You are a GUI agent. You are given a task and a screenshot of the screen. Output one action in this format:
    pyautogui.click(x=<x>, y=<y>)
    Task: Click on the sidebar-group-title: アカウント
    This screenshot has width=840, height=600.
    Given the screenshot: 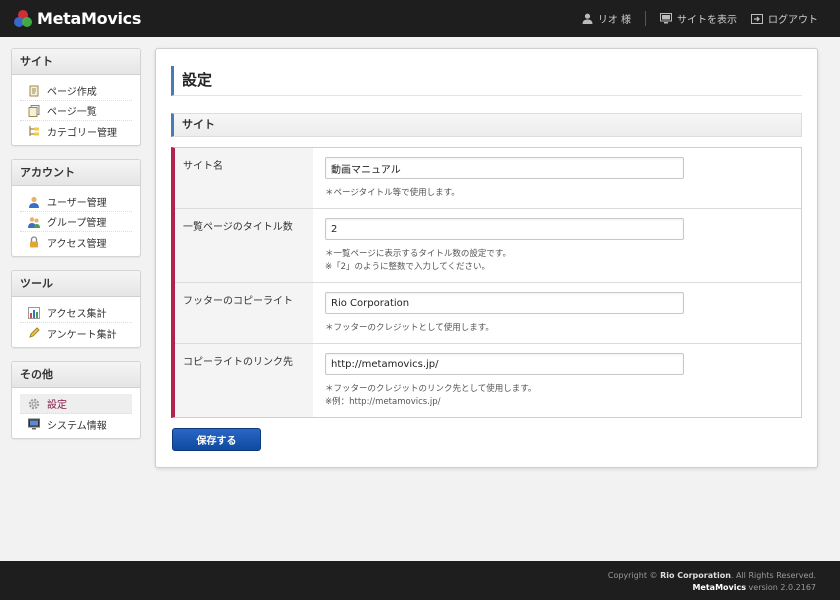 What is the action you would take?
    pyautogui.click(x=76, y=173)
    